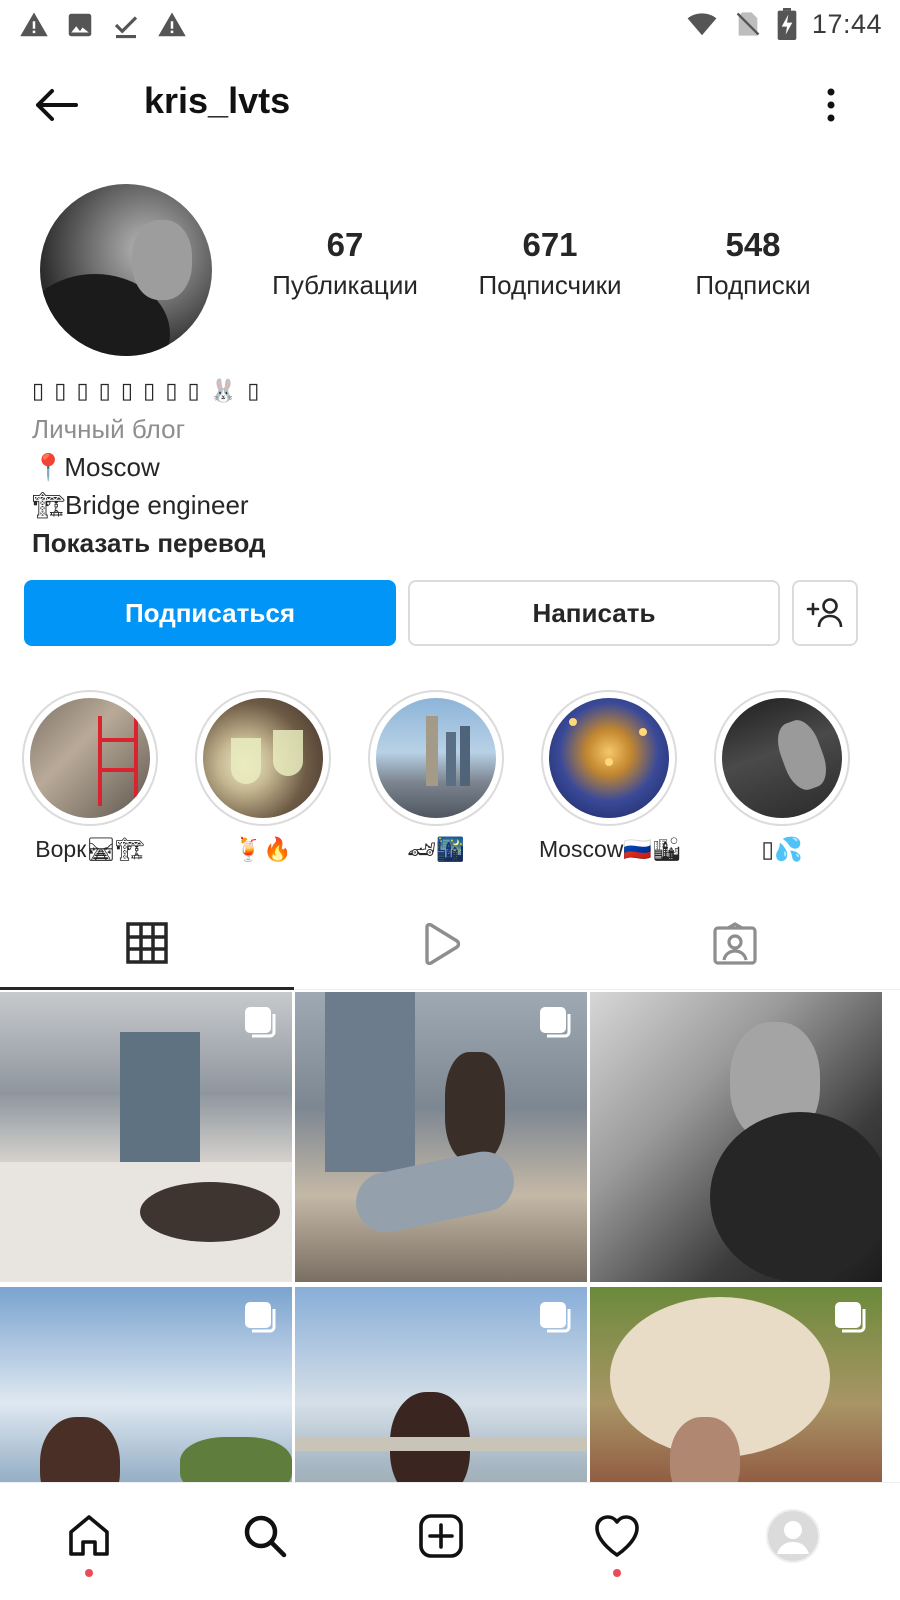 This screenshot has width=900, height=1600. What do you see at coordinates (550, 244) in the screenshot?
I see `stat-followers-value: 671` at bounding box center [550, 244].